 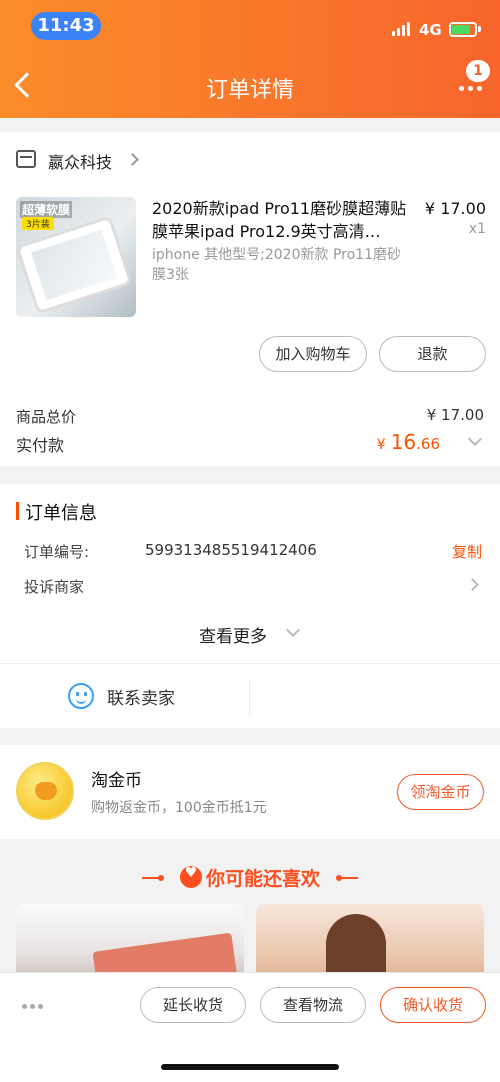 I want to click on copy-button: 复制, so click(x=467, y=551).